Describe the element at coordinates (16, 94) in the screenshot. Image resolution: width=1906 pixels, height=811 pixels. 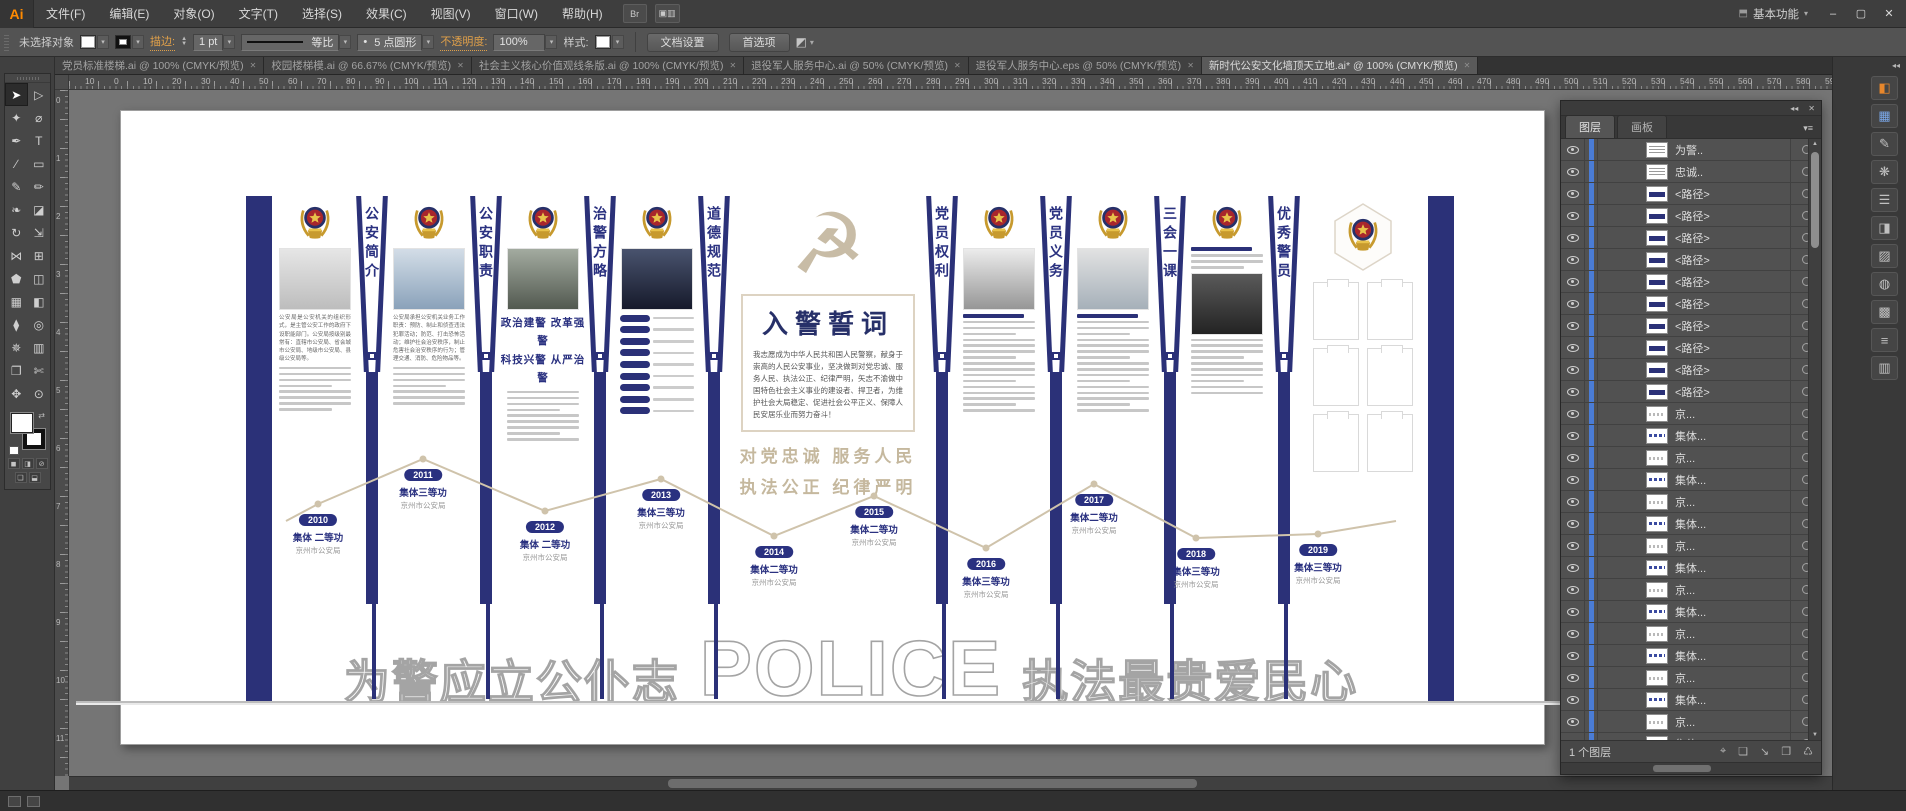
I see `selection-tool: ➤` at that location.